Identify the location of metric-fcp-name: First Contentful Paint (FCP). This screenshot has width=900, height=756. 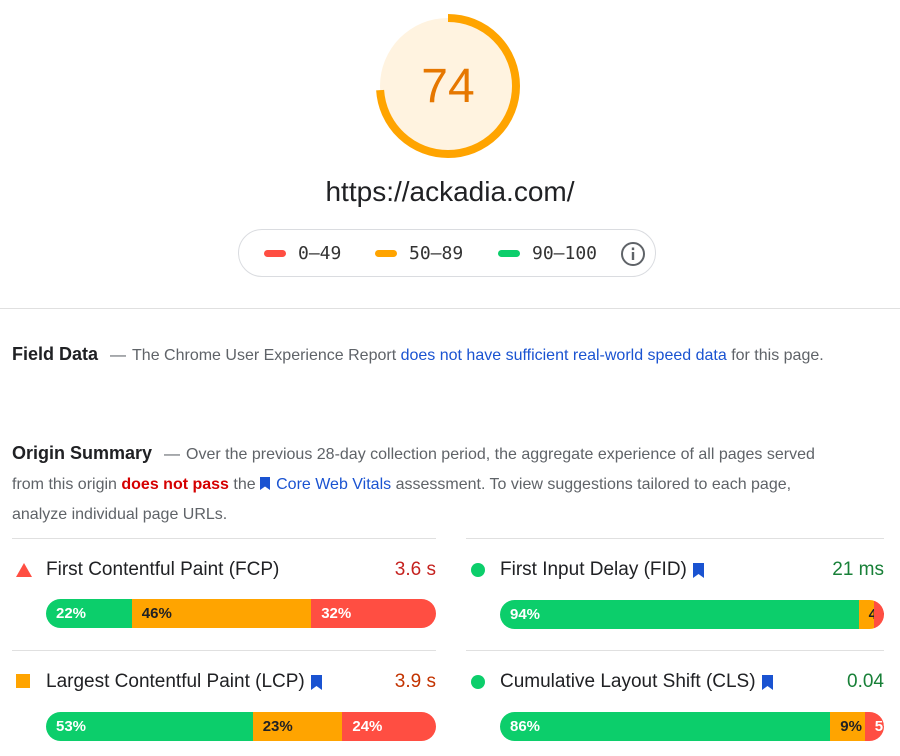
(162, 570).